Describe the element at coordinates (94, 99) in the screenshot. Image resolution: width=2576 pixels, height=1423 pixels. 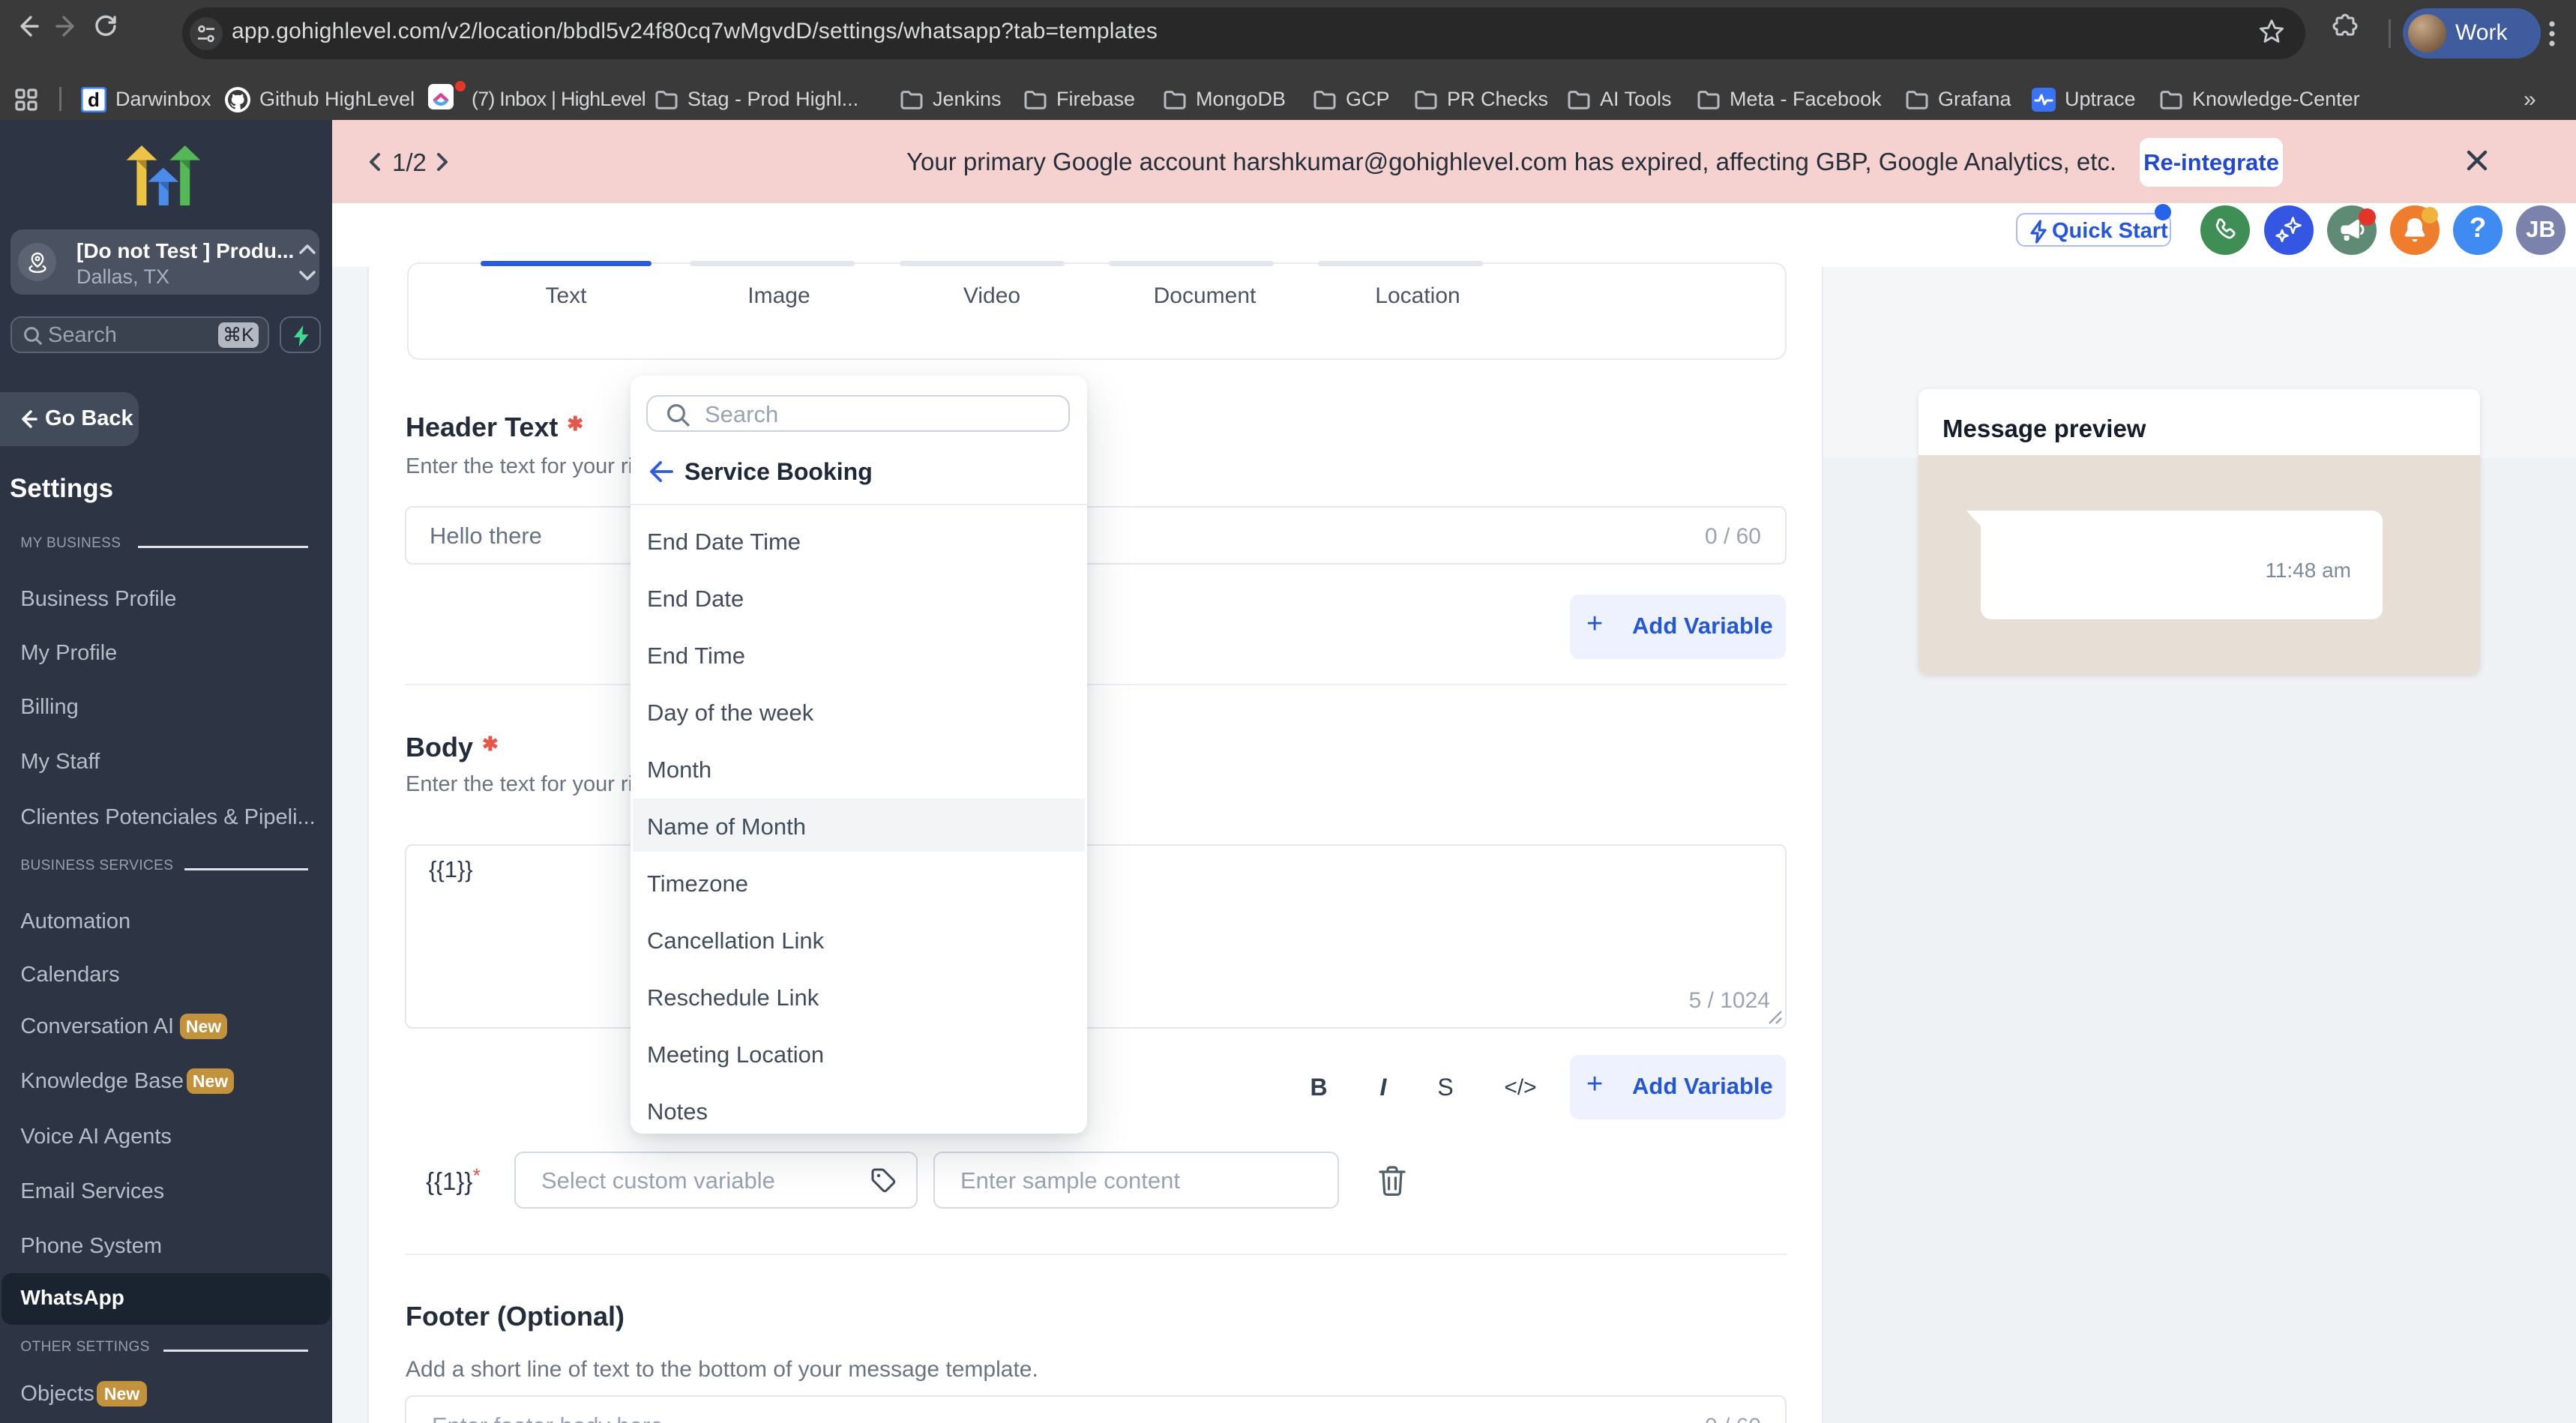
I see `svg-text: d` at that location.